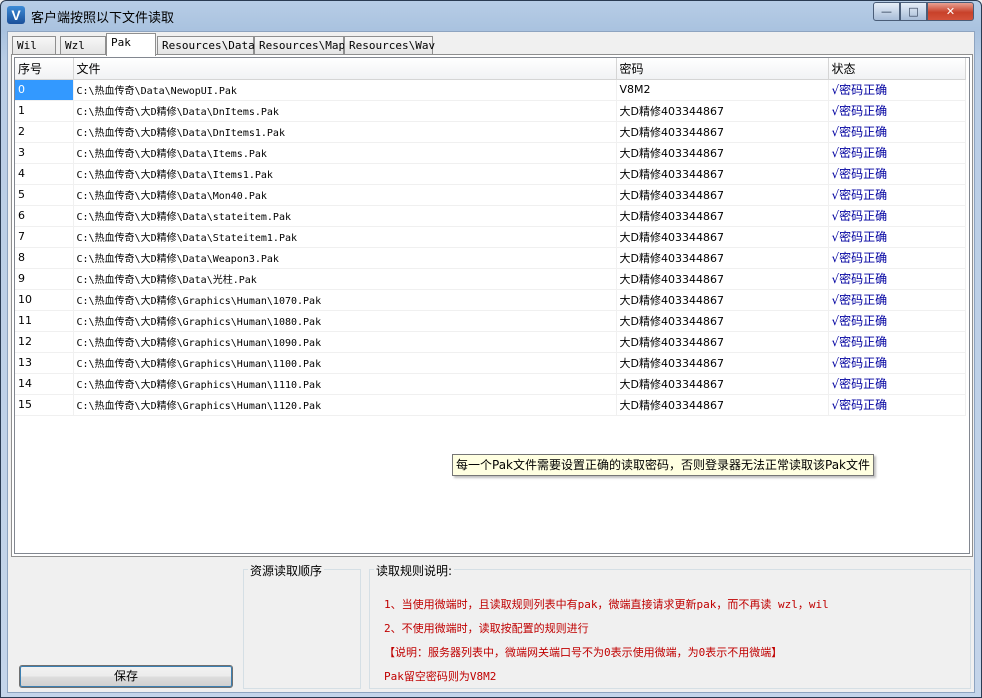 The width and height of the screenshot is (982, 698). Describe the element at coordinates (44, 69) in the screenshot. I see `column-header-index: 序号` at that location.